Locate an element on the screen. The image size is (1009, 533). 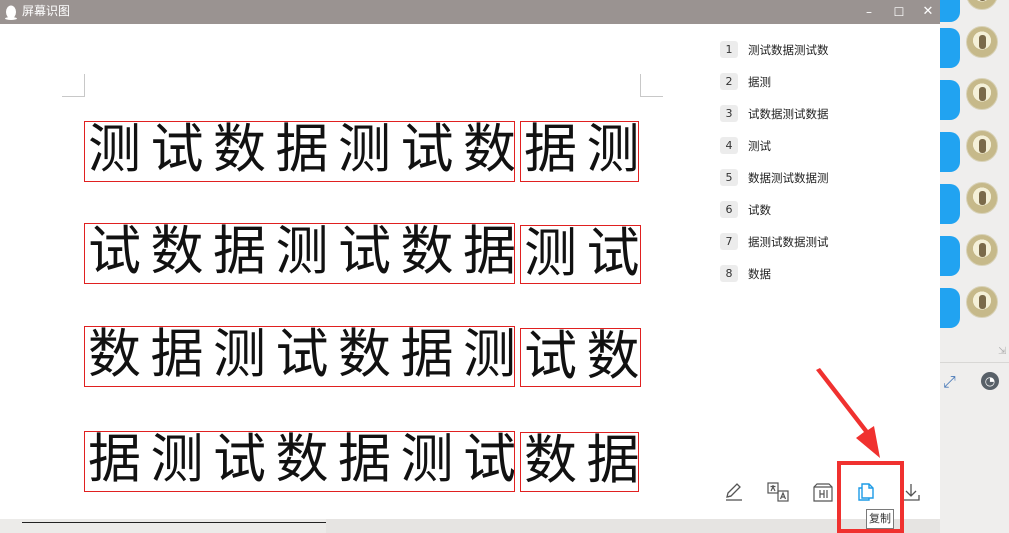
result-number: 1 is located at coordinates (729, 49).